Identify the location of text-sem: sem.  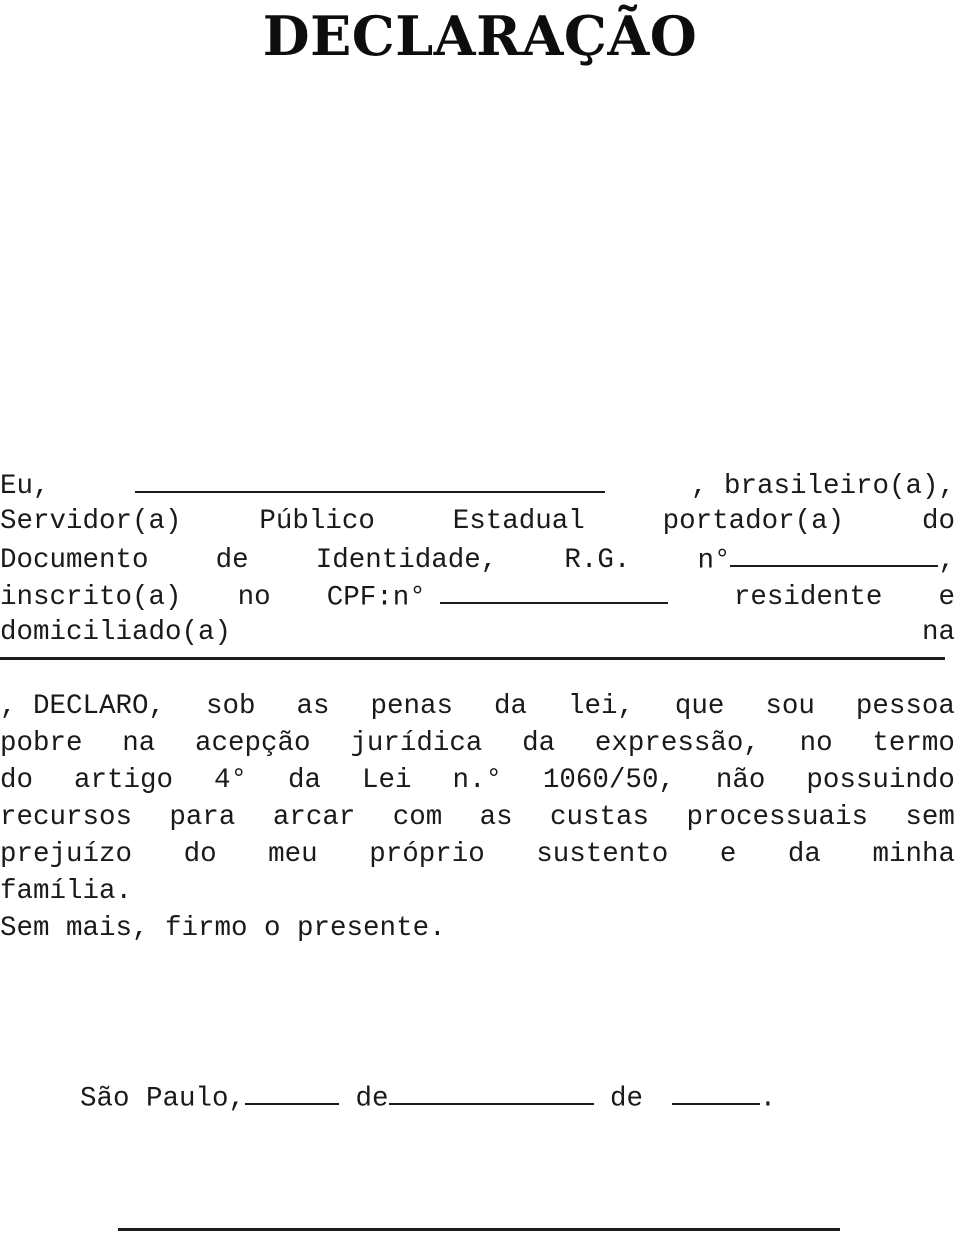
(930, 817).